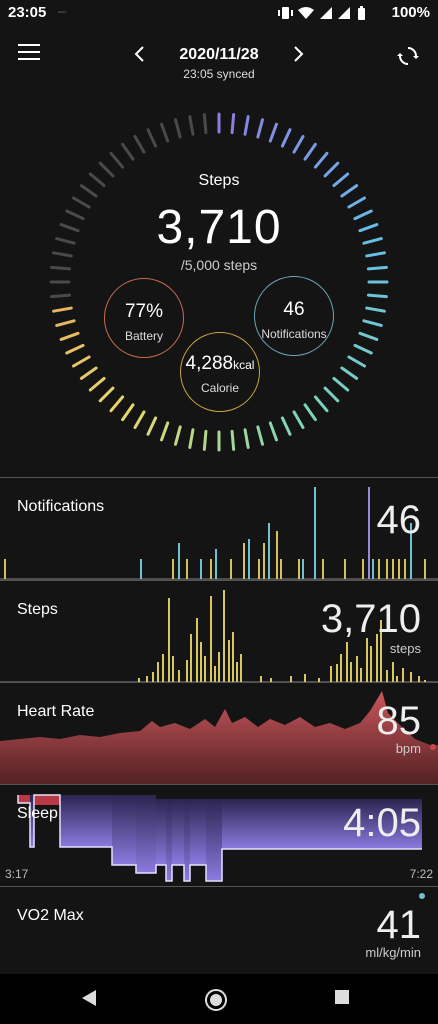  What do you see at coordinates (219, 533) in the screenshot?
I see `notifications-chart` at bounding box center [219, 533].